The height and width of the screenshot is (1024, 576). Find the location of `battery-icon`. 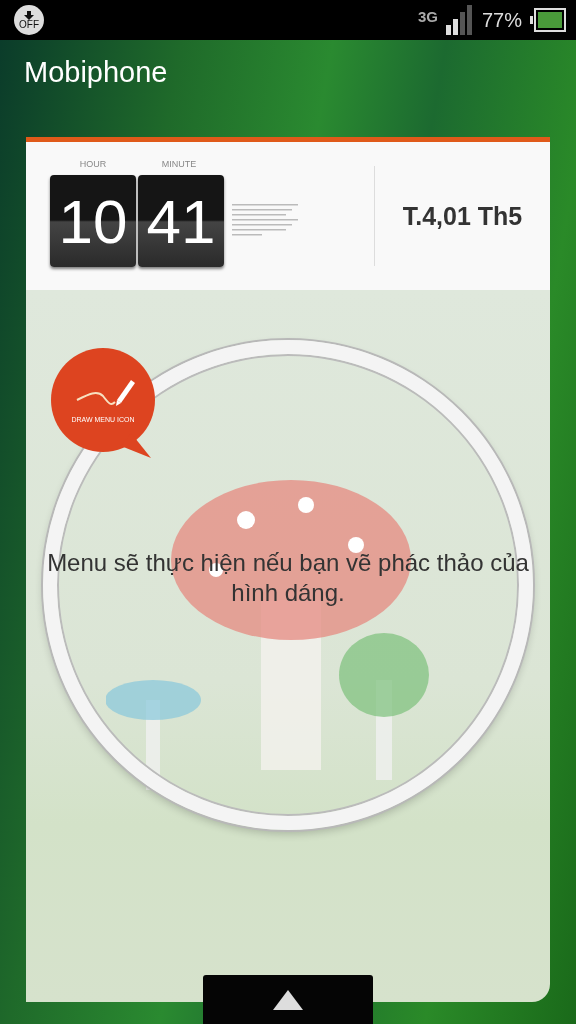

battery-icon is located at coordinates (548, 20).